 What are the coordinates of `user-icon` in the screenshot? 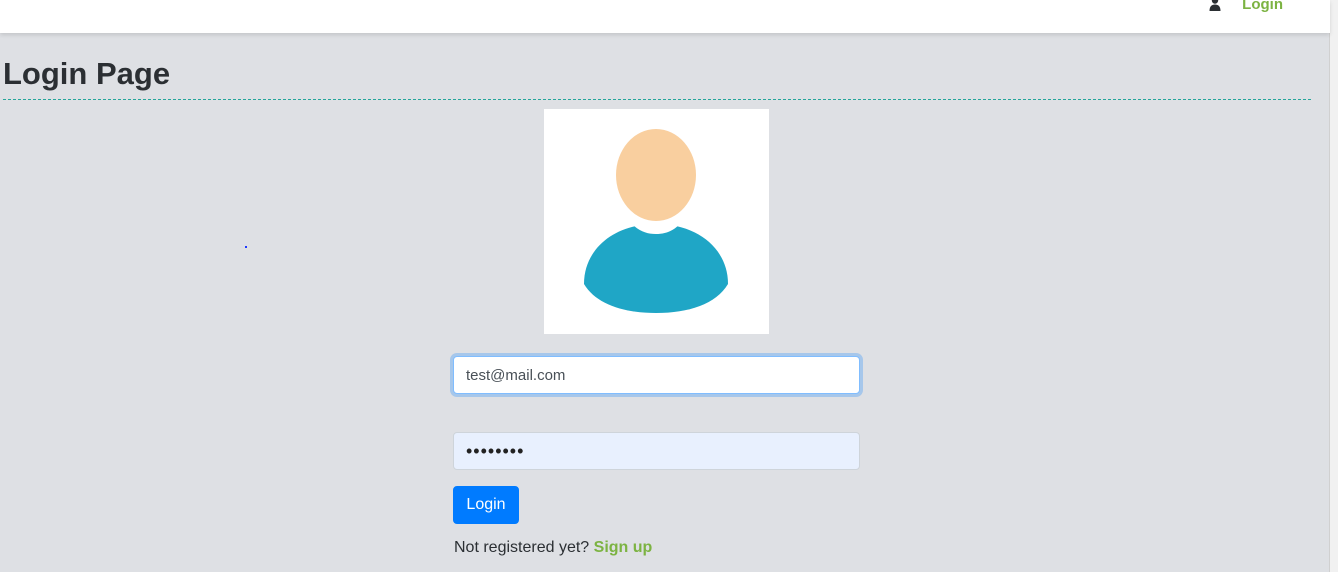 It's located at (1215, 5).